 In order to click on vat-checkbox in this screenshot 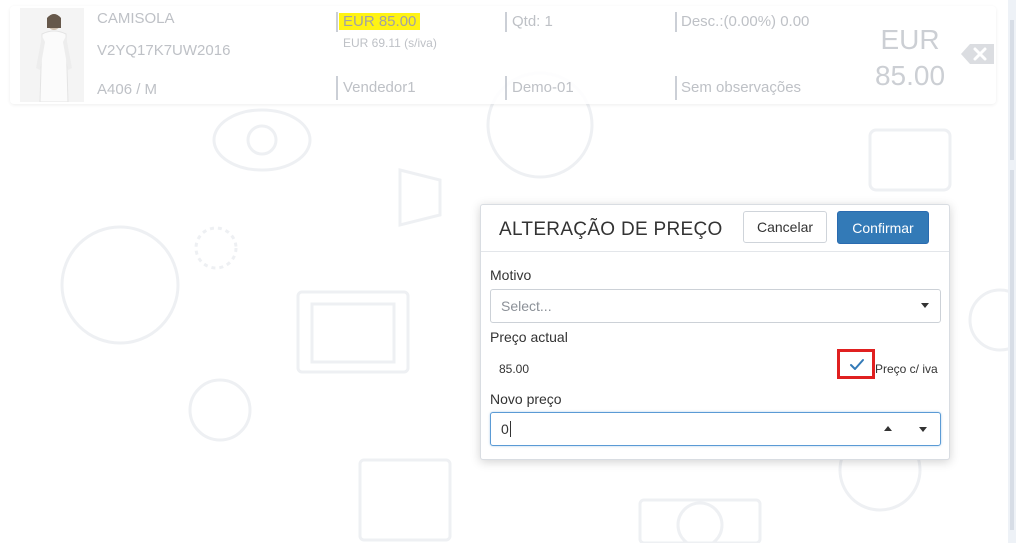, I will do `click(856, 364)`.